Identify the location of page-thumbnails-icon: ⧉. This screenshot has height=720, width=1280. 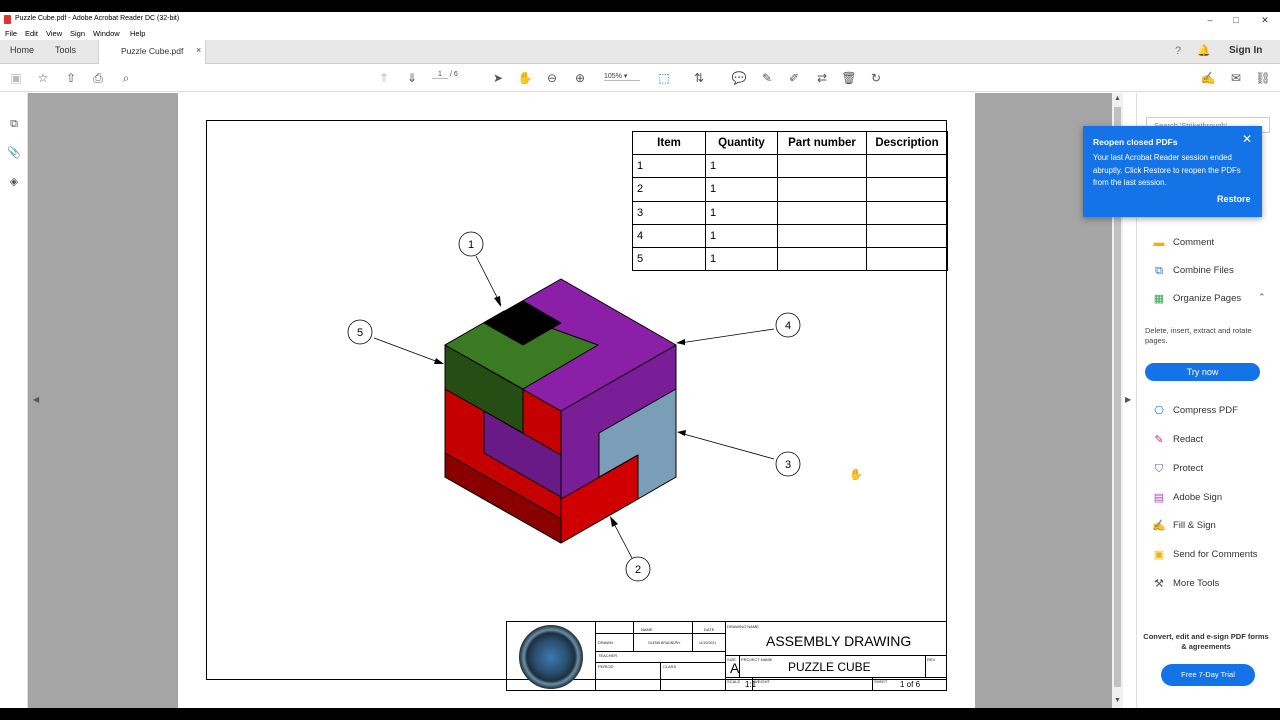
(14, 125).